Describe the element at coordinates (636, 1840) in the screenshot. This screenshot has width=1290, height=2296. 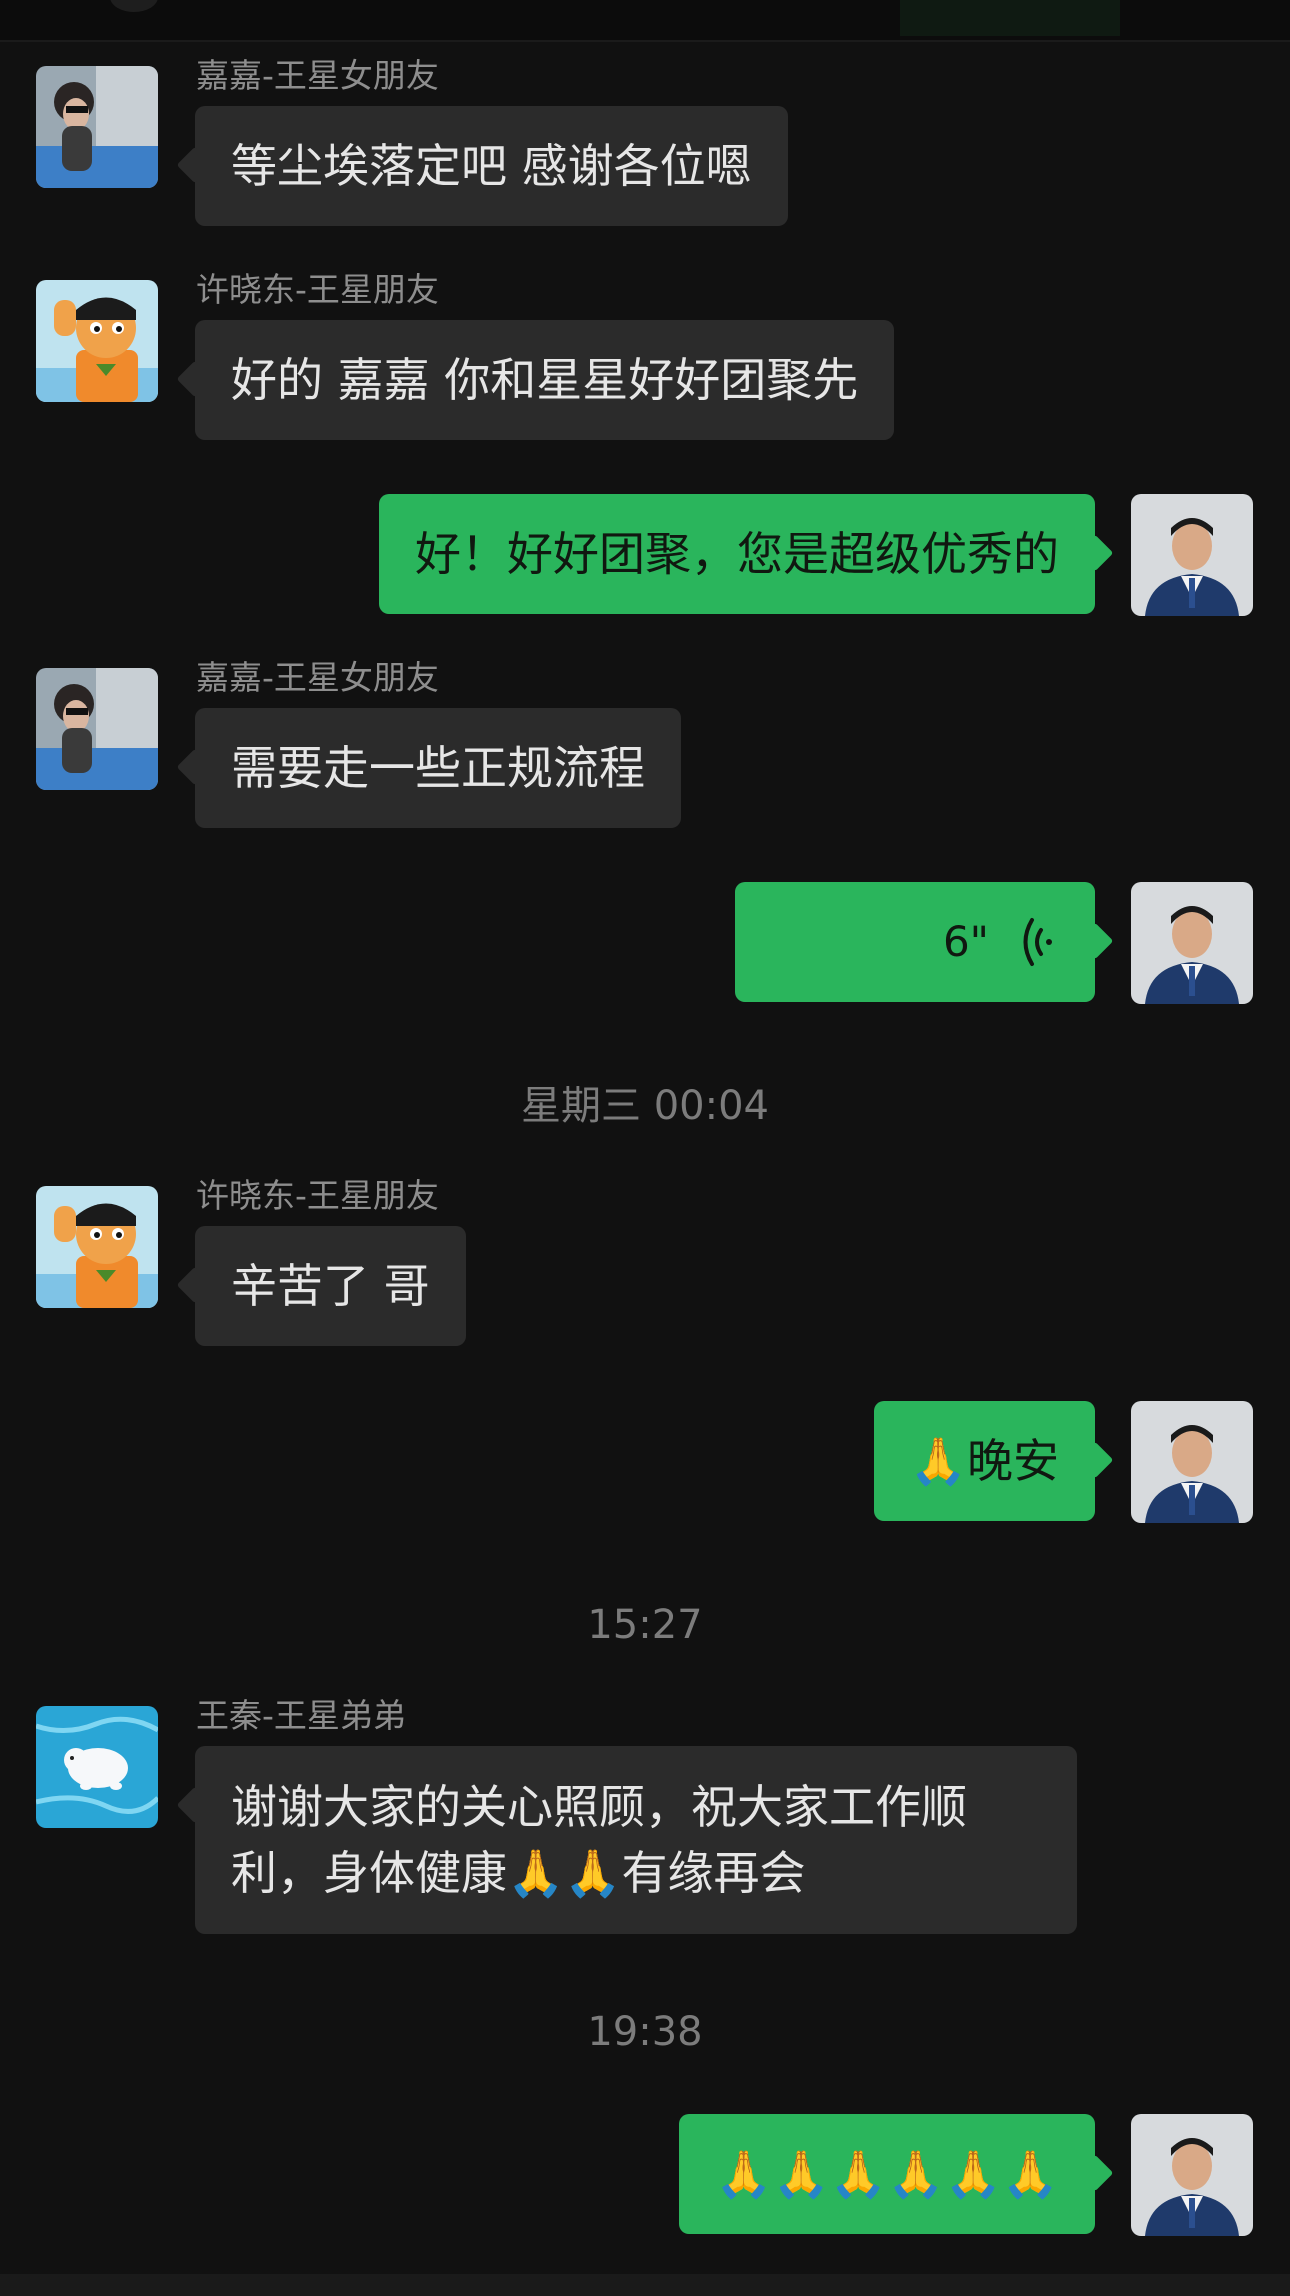
I see `incoming-message-bubble: 谢谢大家的关心照顾，祝大家工作顺利，身体健康🙏🙏有缘再会` at that location.